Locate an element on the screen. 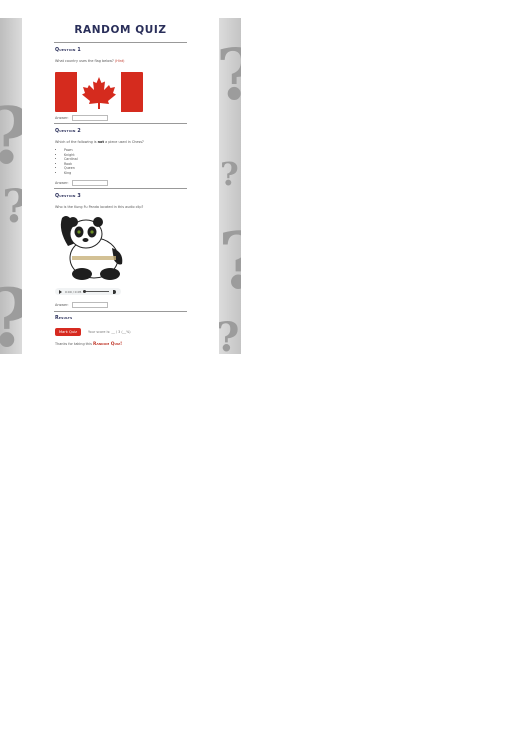  audio-time: 0:00 / 0:05 is located at coordinates (73, 291).